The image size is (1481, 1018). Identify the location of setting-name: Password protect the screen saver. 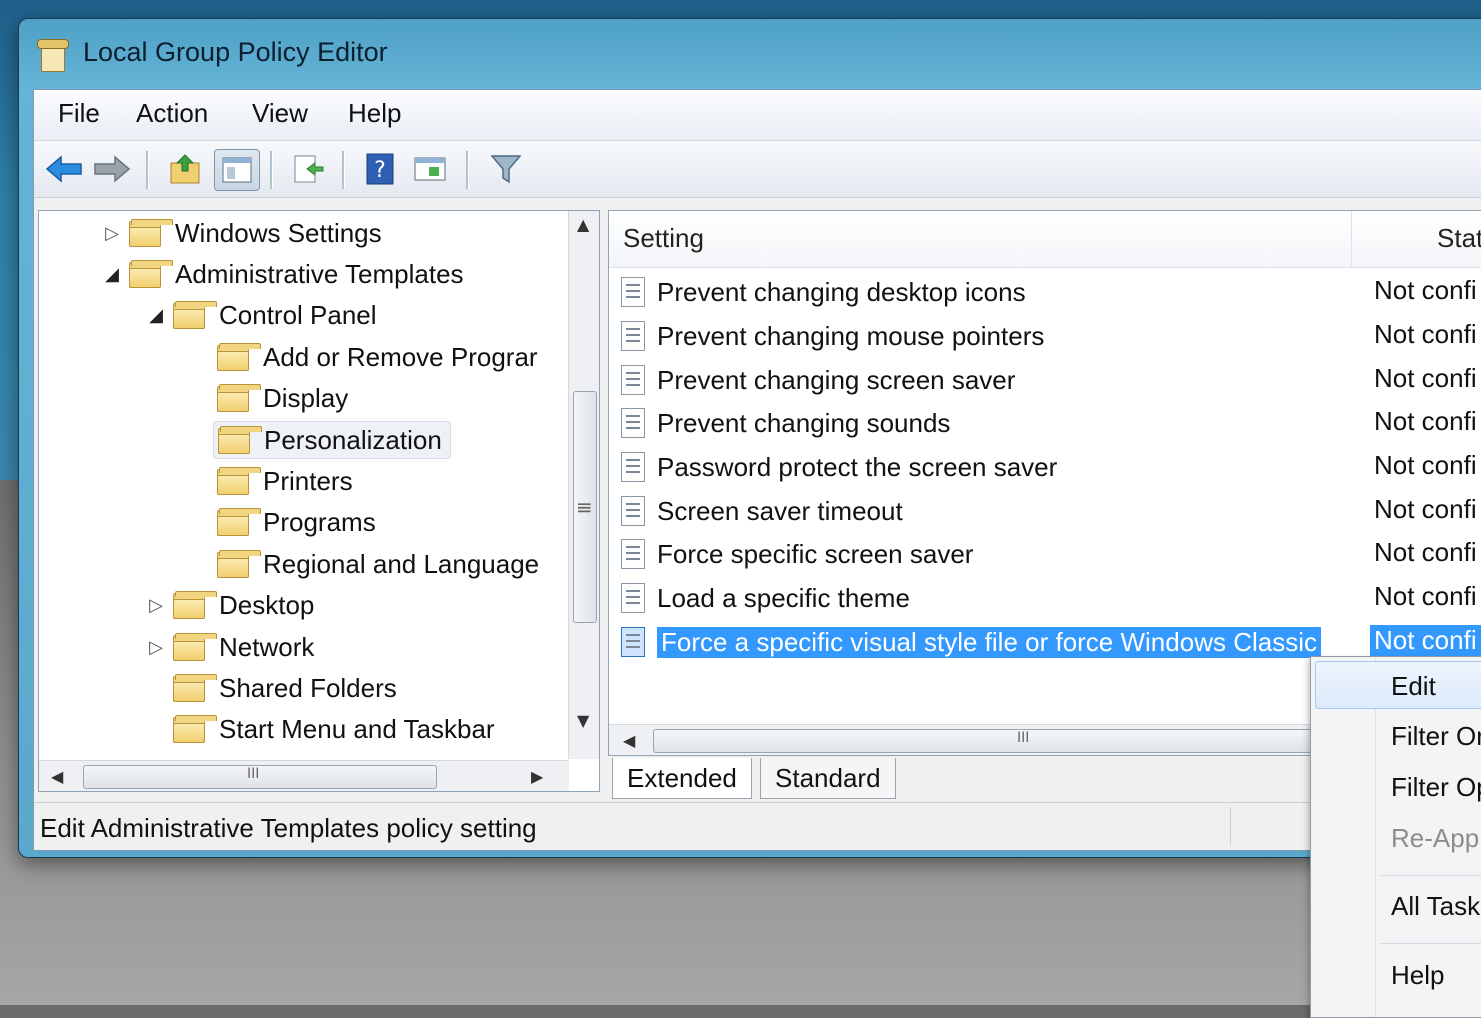
(857, 466).